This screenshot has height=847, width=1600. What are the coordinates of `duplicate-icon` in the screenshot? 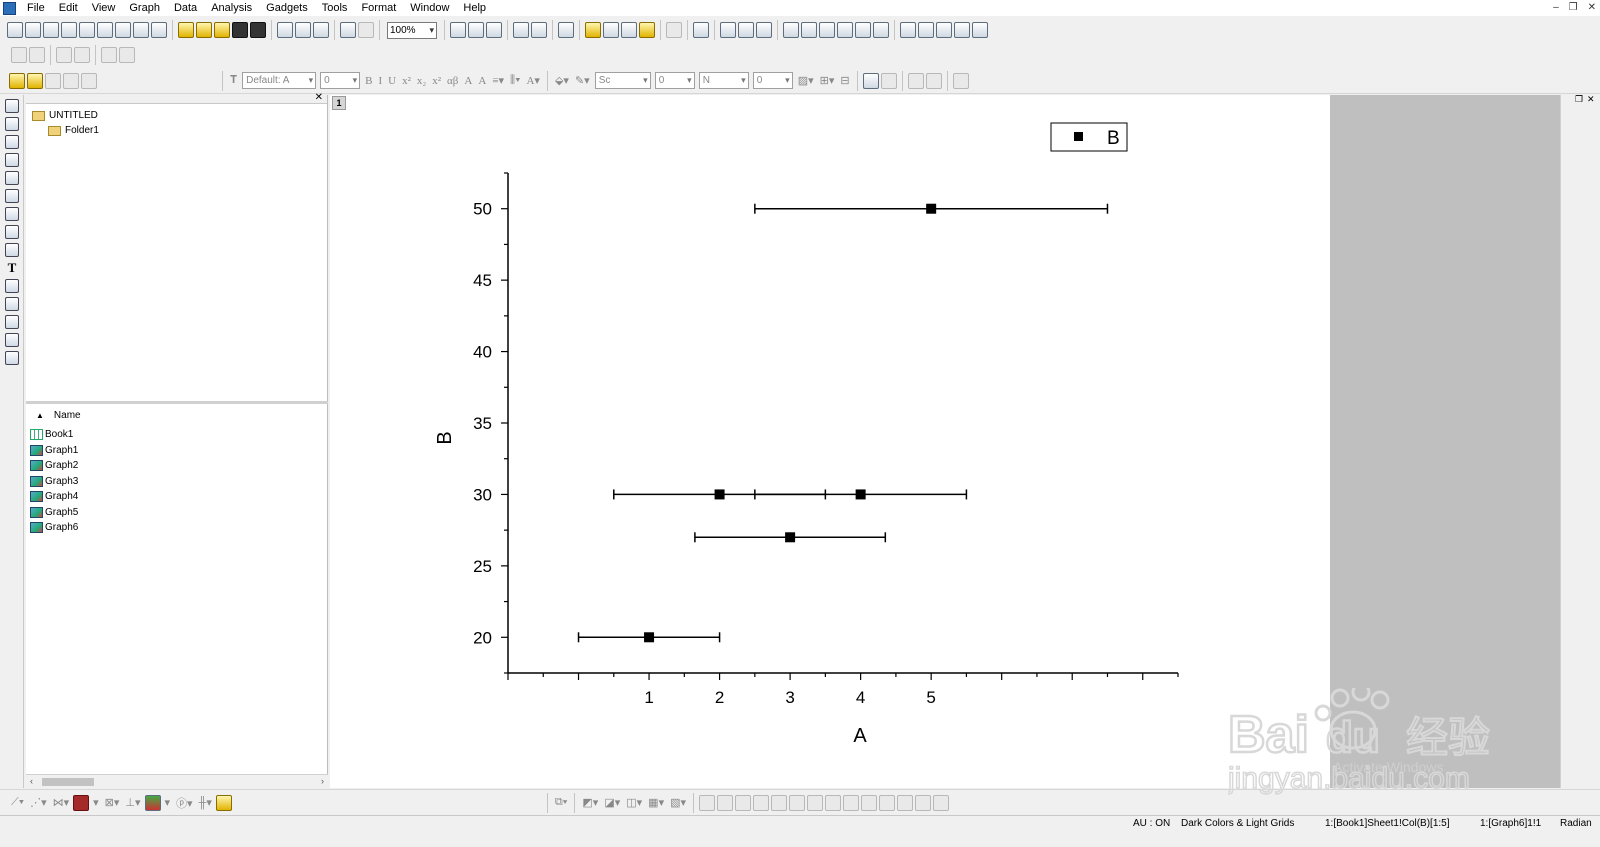 It's located at (366, 30).